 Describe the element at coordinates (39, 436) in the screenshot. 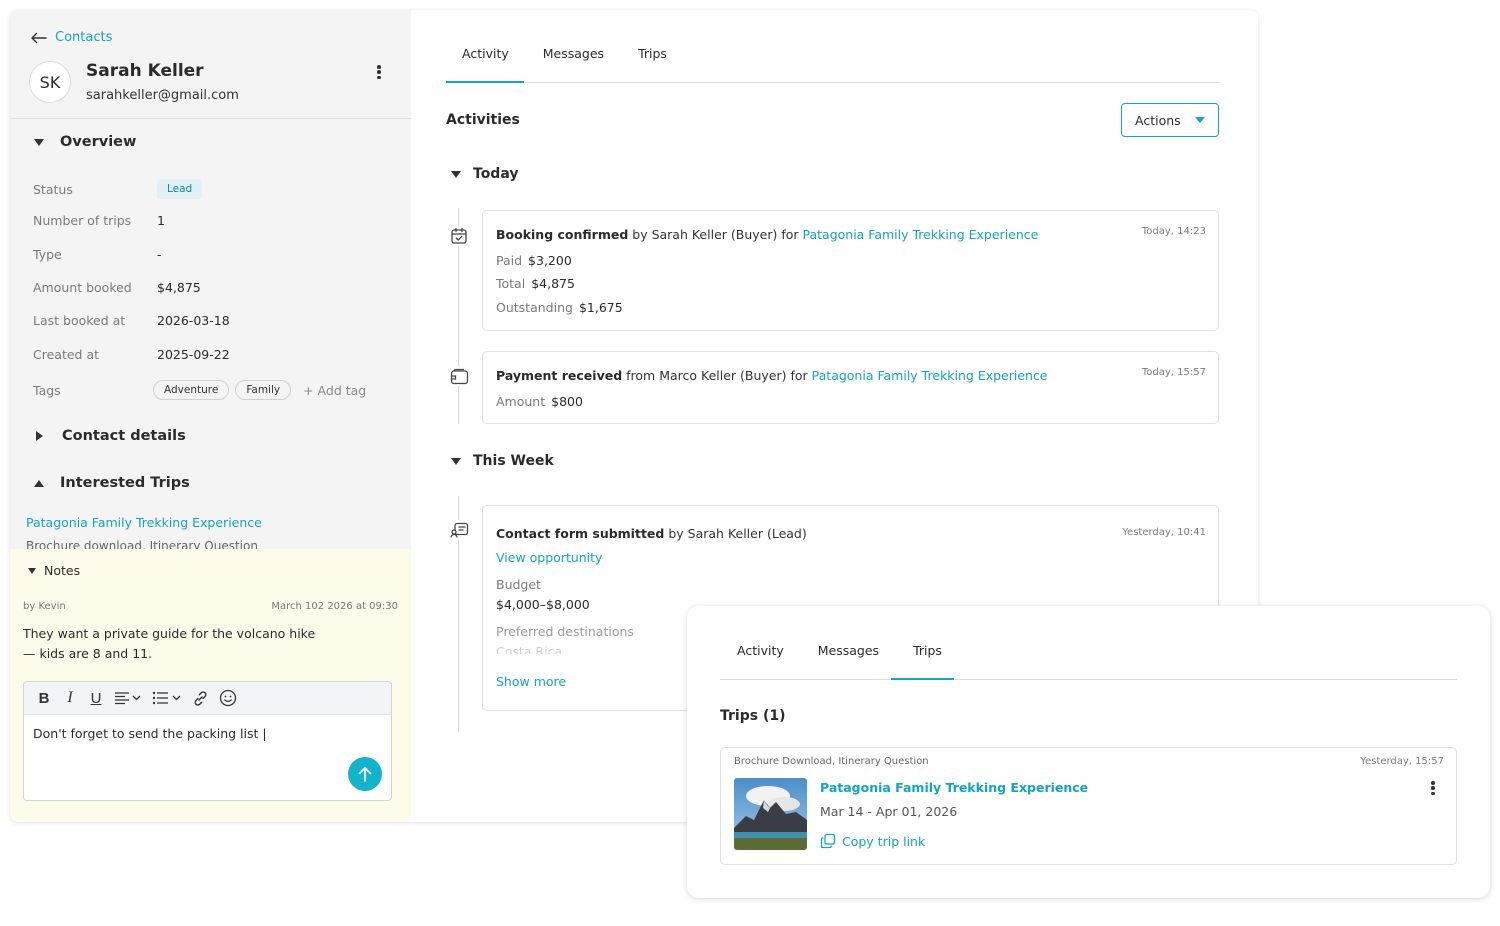

I see `caret-right-icon` at that location.